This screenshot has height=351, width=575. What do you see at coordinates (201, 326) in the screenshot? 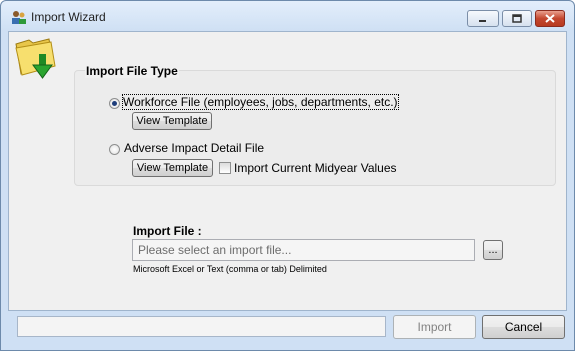
I see `status-bar` at bounding box center [201, 326].